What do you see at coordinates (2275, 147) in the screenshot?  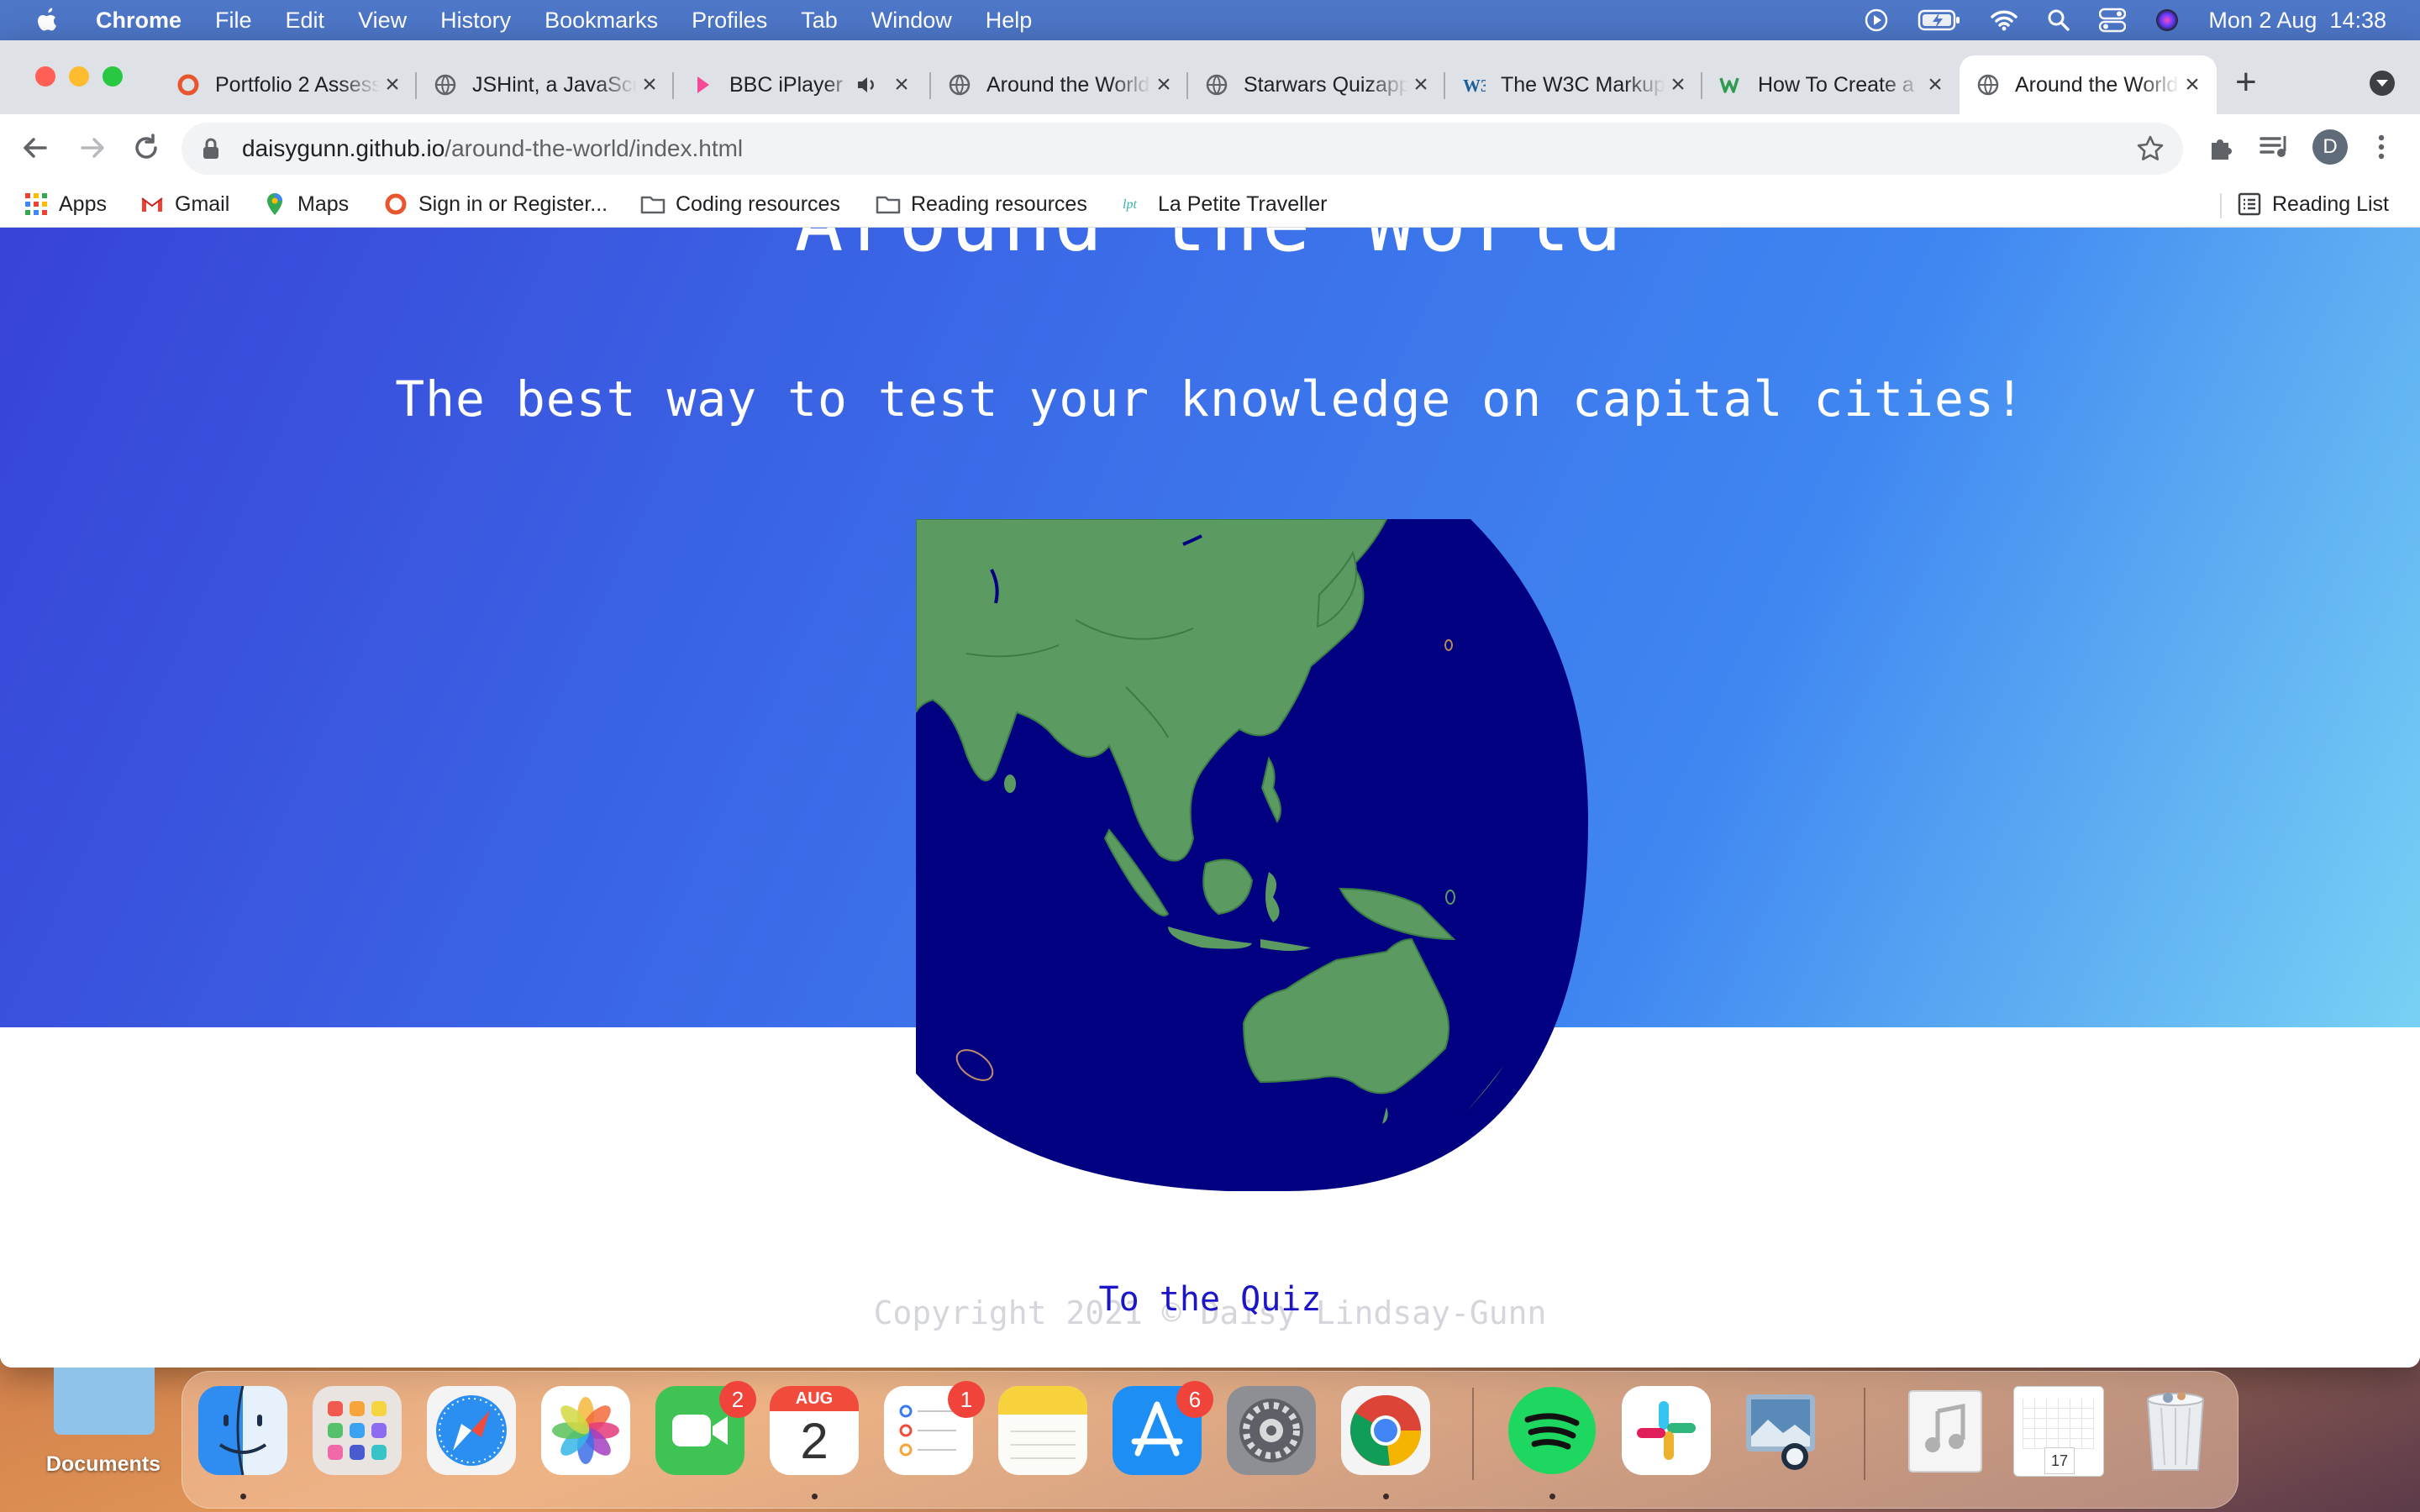 I see `media-queue-icon` at bounding box center [2275, 147].